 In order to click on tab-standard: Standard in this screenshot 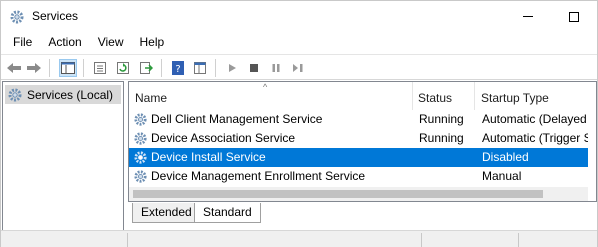, I will do `click(227, 213)`.